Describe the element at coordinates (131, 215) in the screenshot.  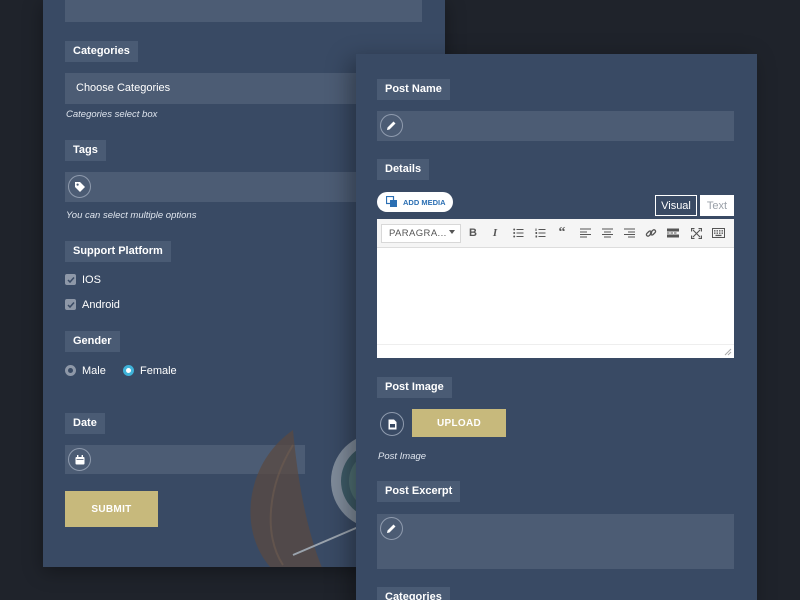
I see `tags-help: You can select multiple options` at that location.